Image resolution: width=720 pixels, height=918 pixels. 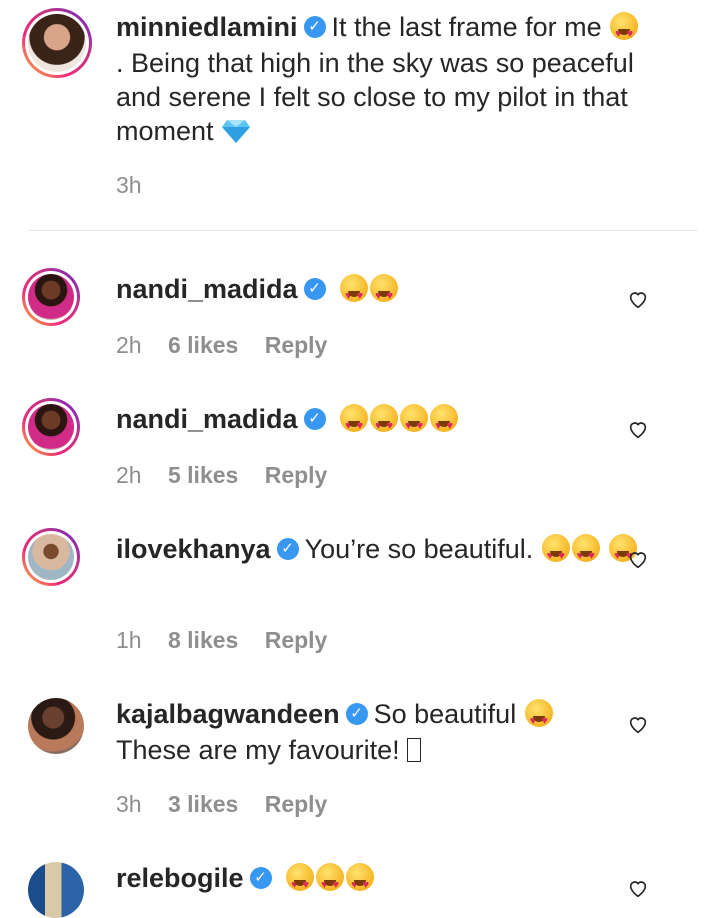 I want to click on comment-text: relebogile ✓, so click(x=381, y=881).